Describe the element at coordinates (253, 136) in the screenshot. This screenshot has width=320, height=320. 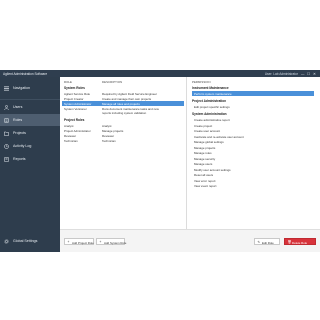
I see `permission-item: Inactivate and re-activate user account` at that location.